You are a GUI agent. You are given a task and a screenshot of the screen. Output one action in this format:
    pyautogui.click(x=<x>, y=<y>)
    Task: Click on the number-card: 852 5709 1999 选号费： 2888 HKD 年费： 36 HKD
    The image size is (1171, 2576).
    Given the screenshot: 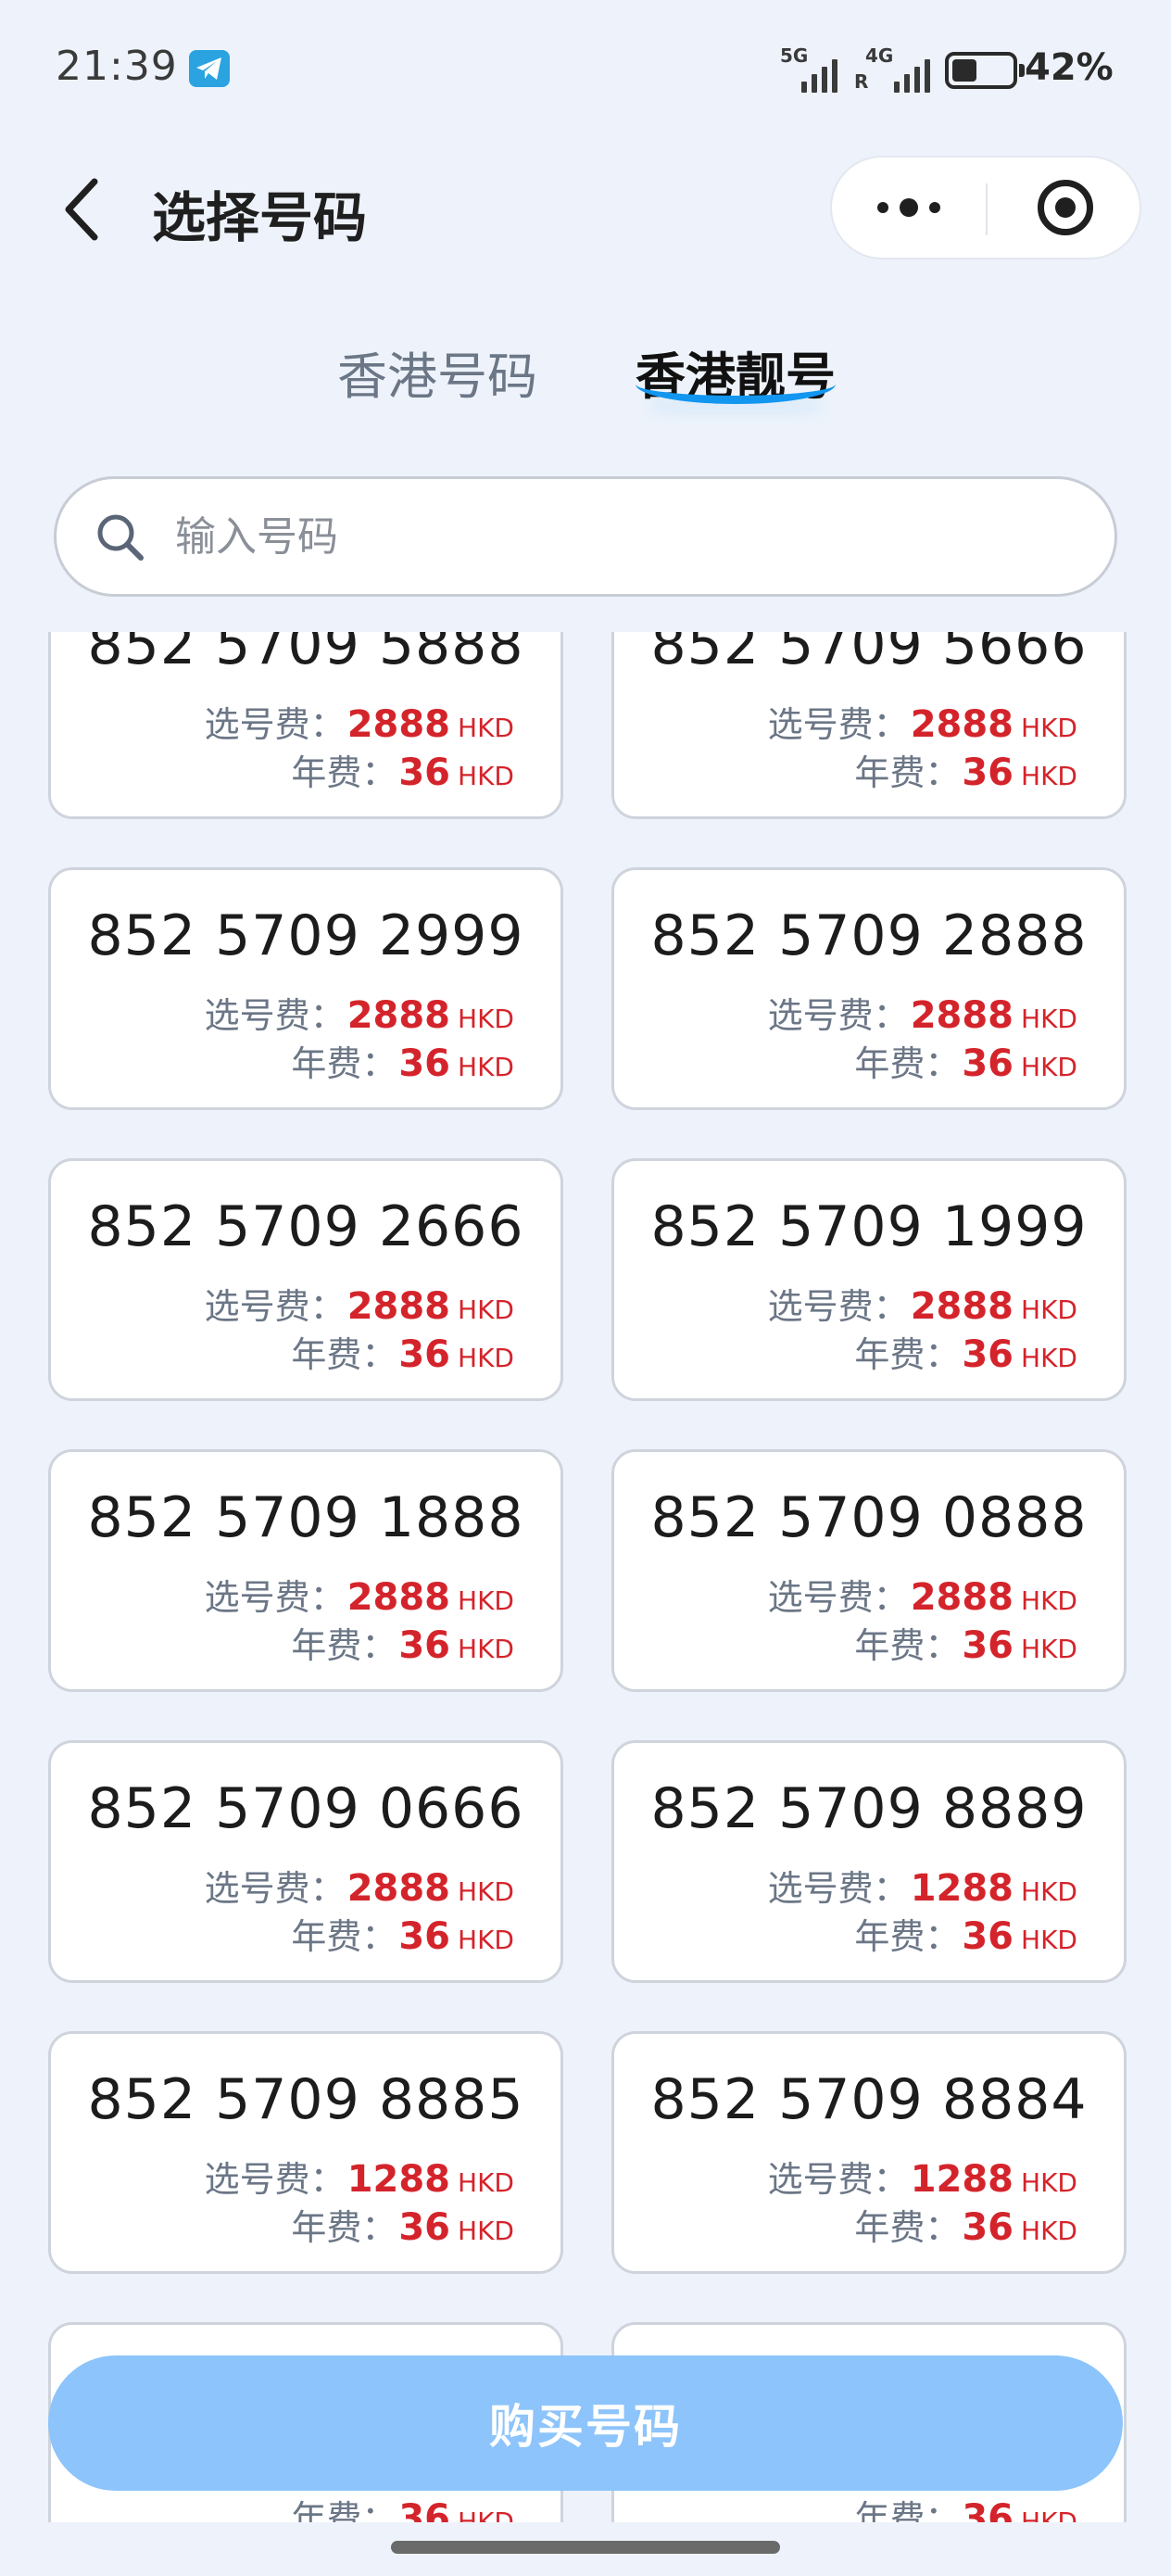 What is the action you would take?
    pyautogui.click(x=869, y=1280)
    